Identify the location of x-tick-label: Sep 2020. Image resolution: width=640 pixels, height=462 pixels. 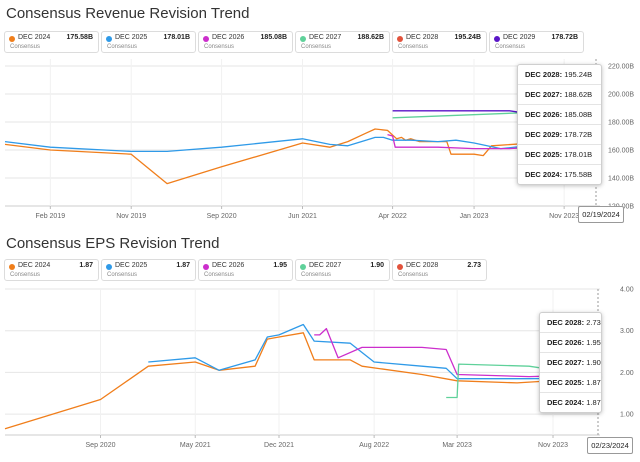
(222, 216).